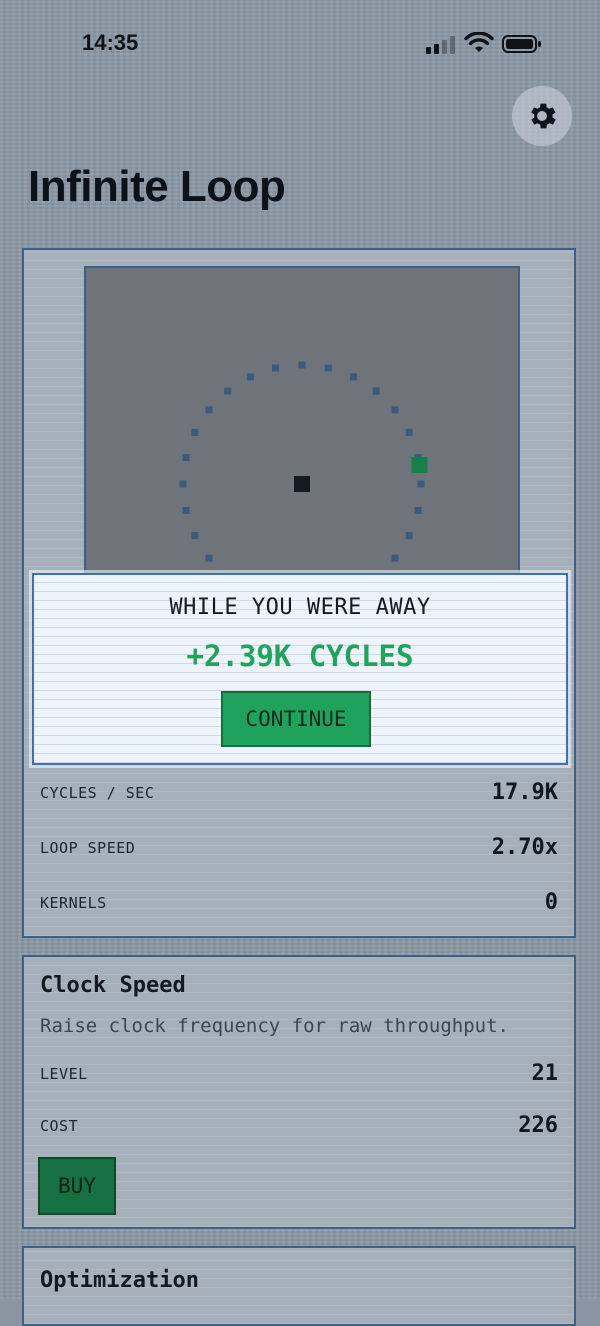 The height and width of the screenshot is (1326, 600). I want to click on settings-button, so click(542, 116).